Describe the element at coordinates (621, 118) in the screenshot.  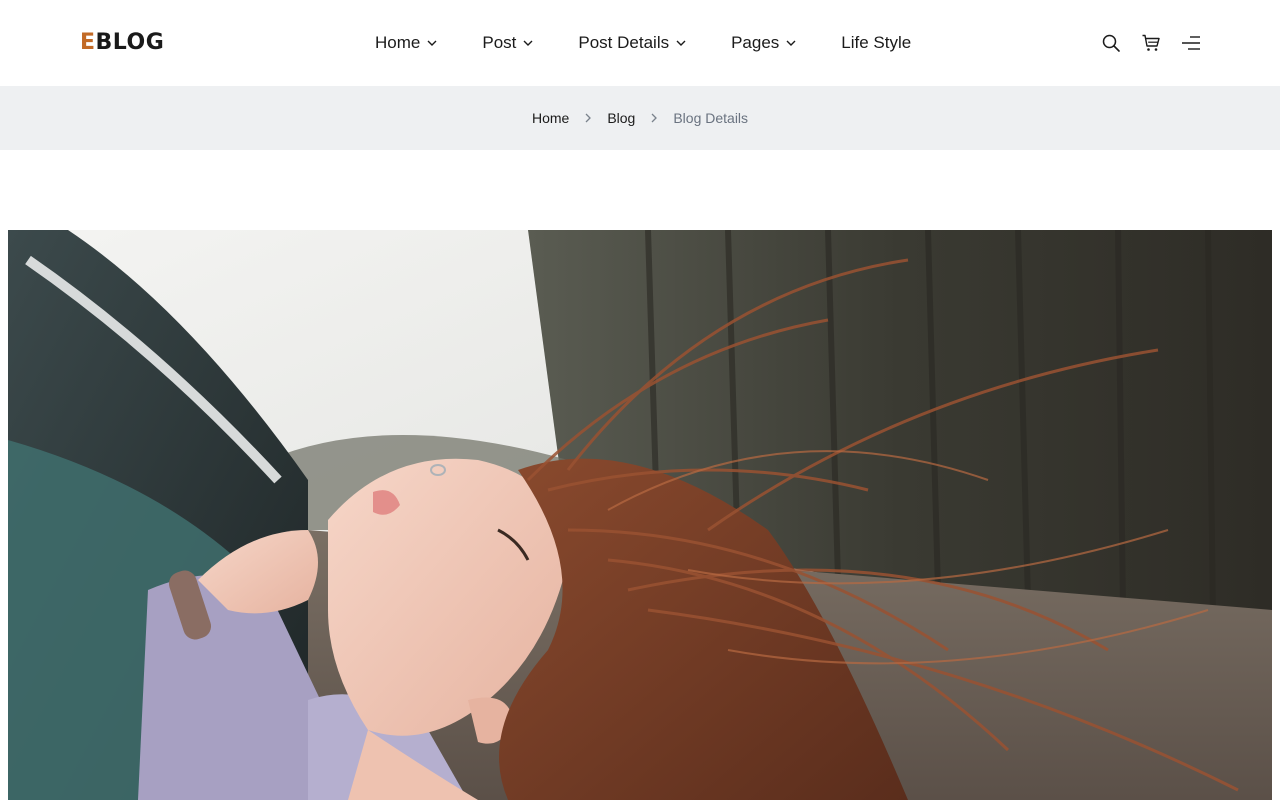
I see `breadcrumb-blog: Blog` at that location.